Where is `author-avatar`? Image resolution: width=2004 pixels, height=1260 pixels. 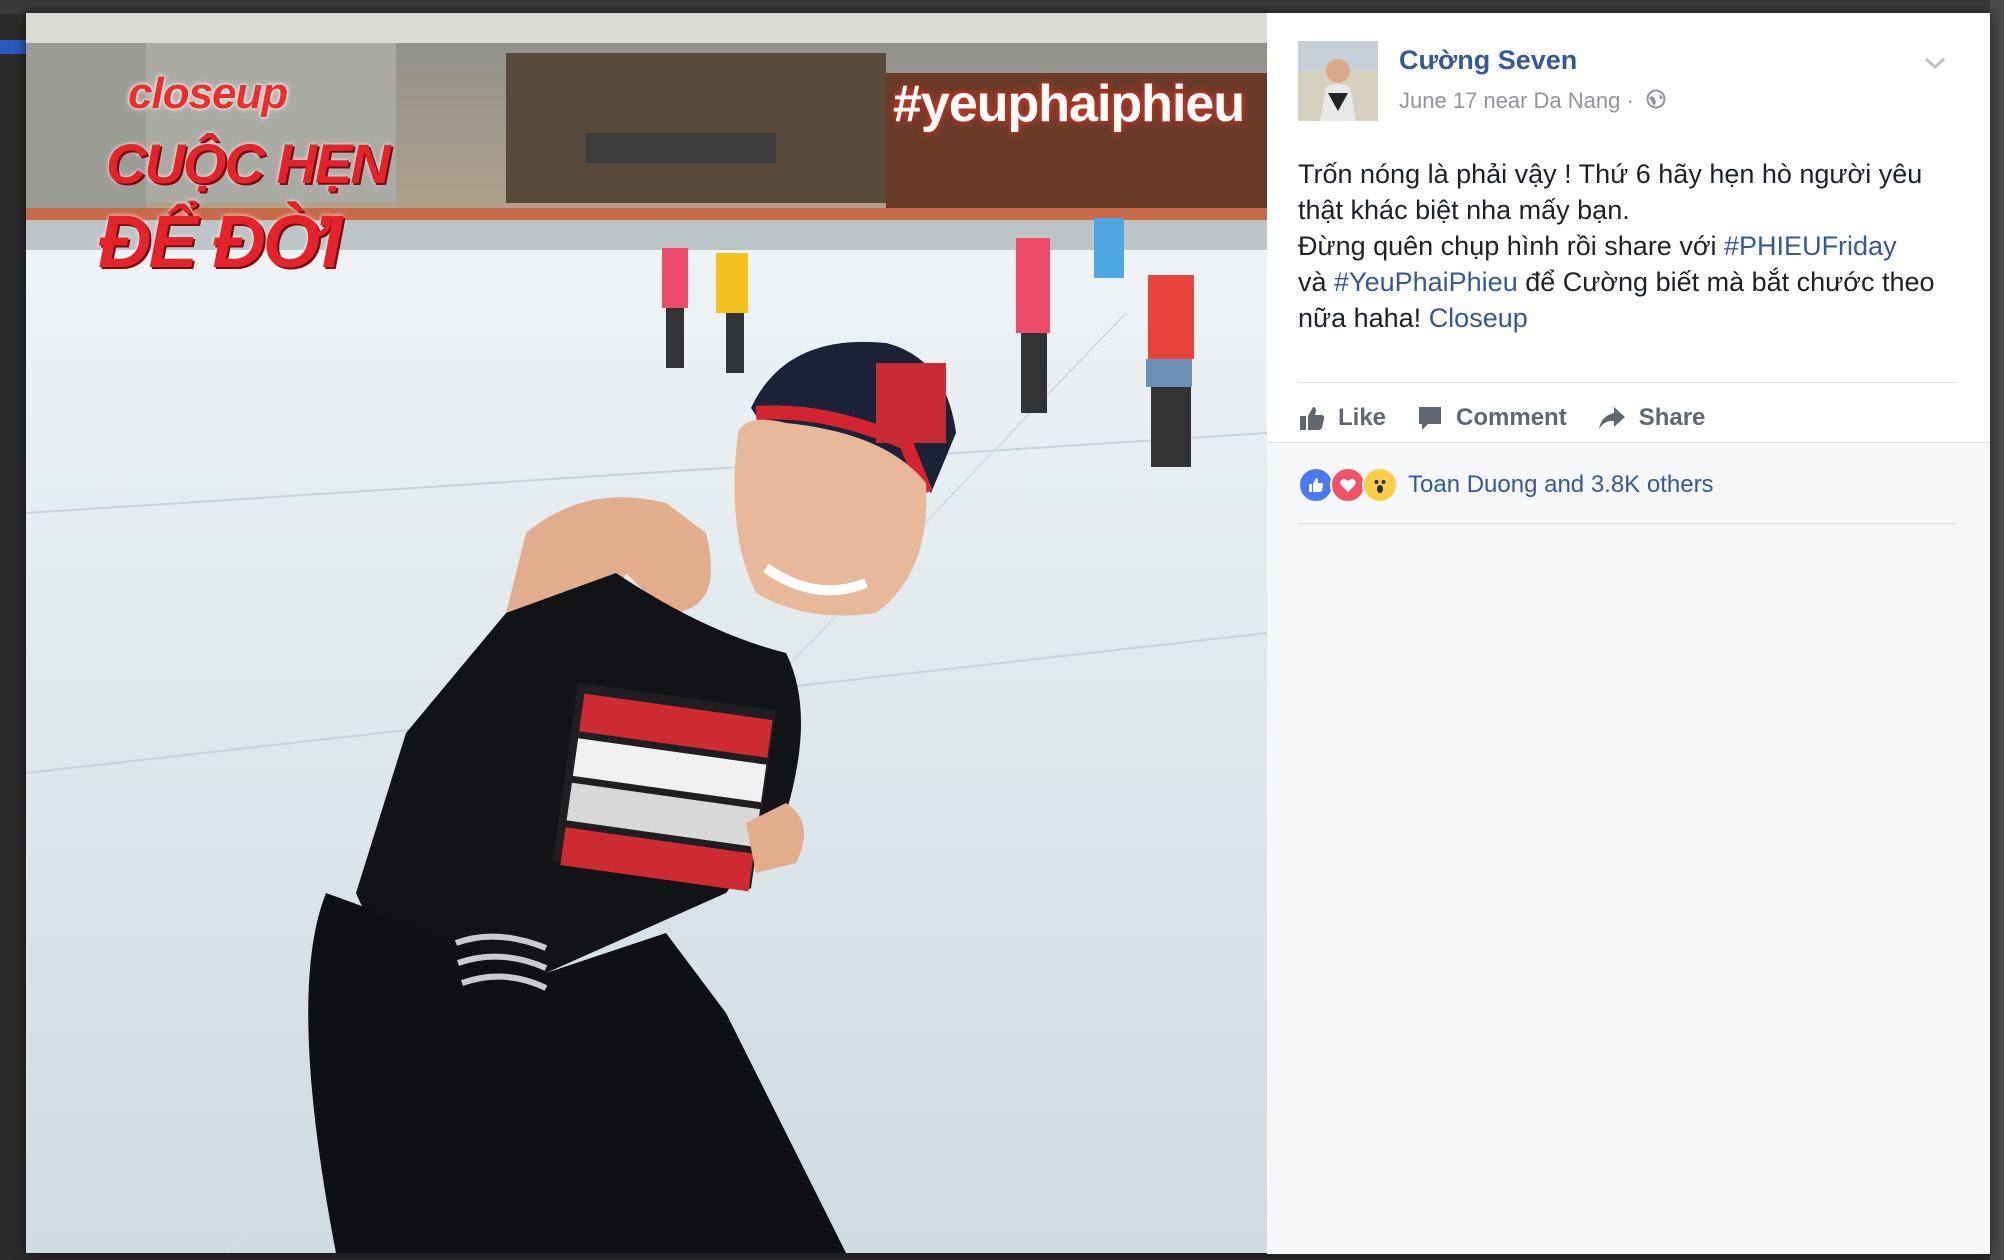
author-avatar is located at coordinates (1338, 81).